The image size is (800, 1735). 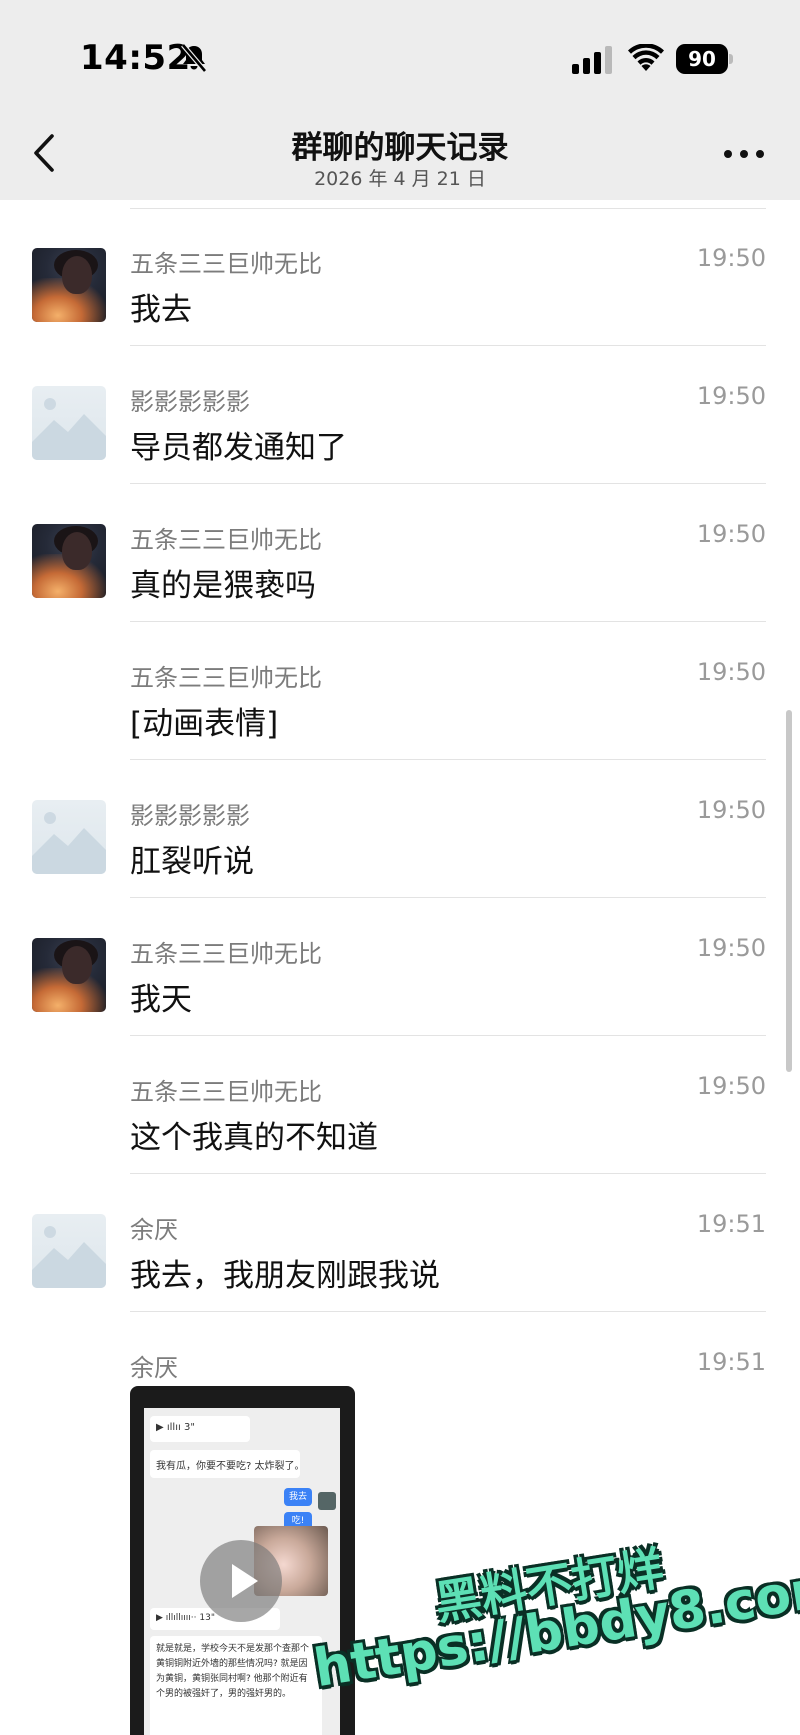 I want to click on message-text: 真的是猥亵吗, so click(x=223, y=586).